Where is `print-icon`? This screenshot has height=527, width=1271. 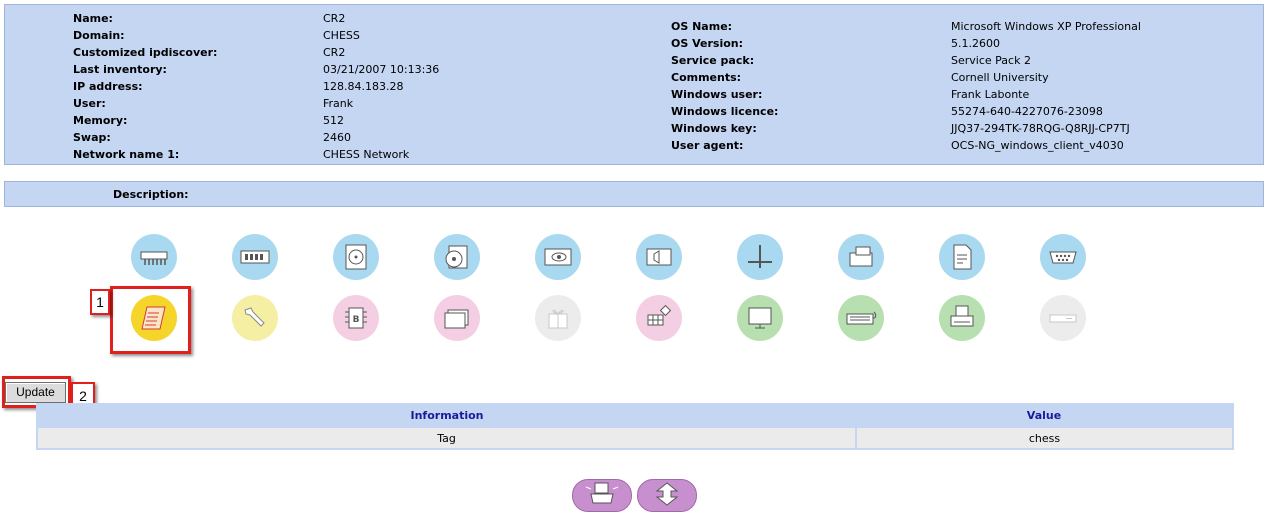
print-icon is located at coordinates (602, 495).